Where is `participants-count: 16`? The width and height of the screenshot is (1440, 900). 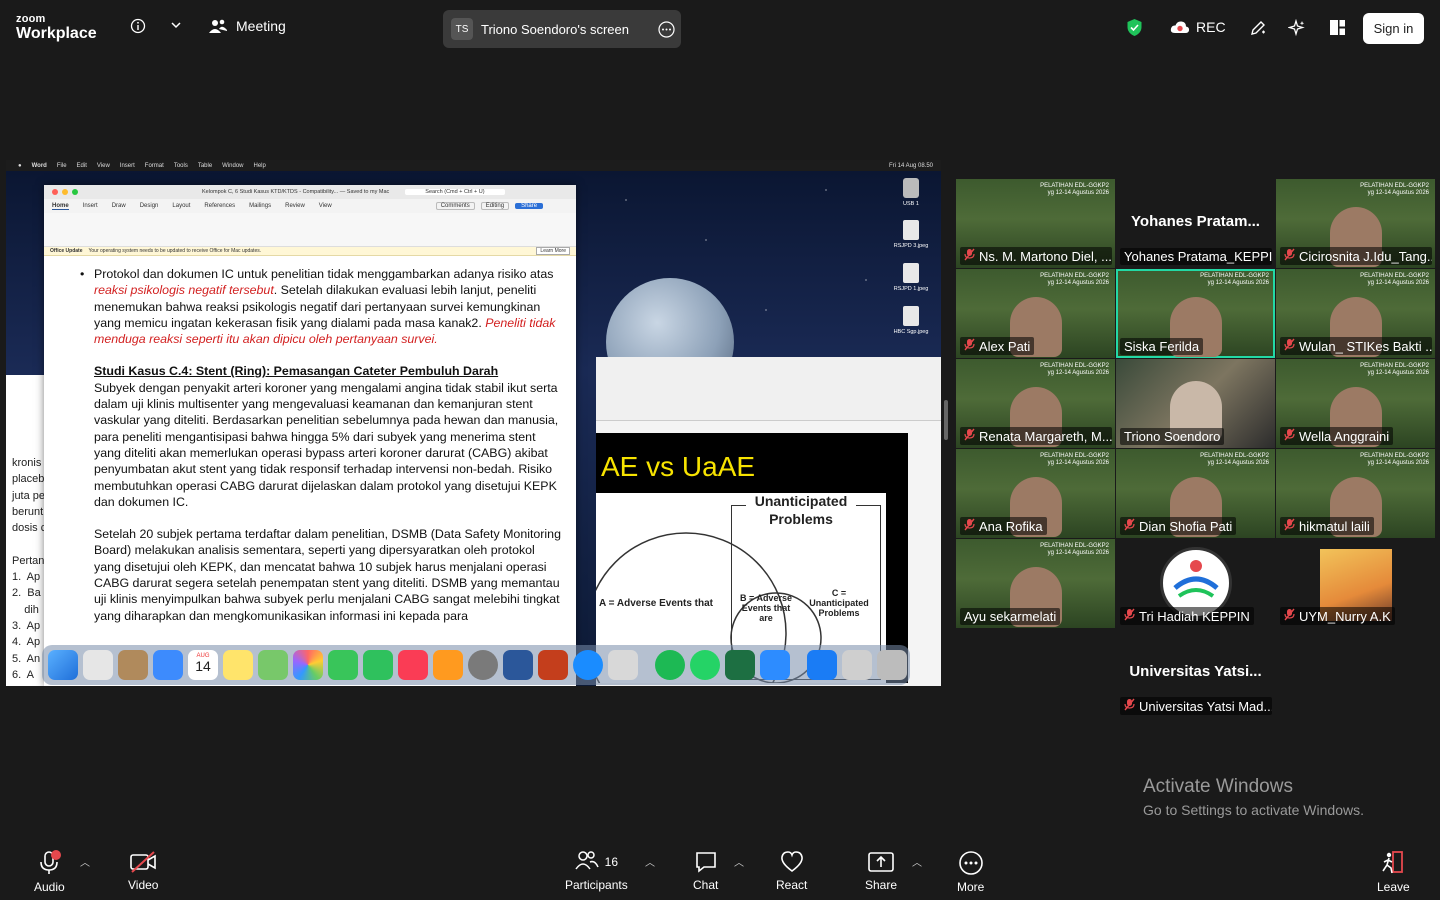
participants-count: 16 is located at coordinates (611, 862).